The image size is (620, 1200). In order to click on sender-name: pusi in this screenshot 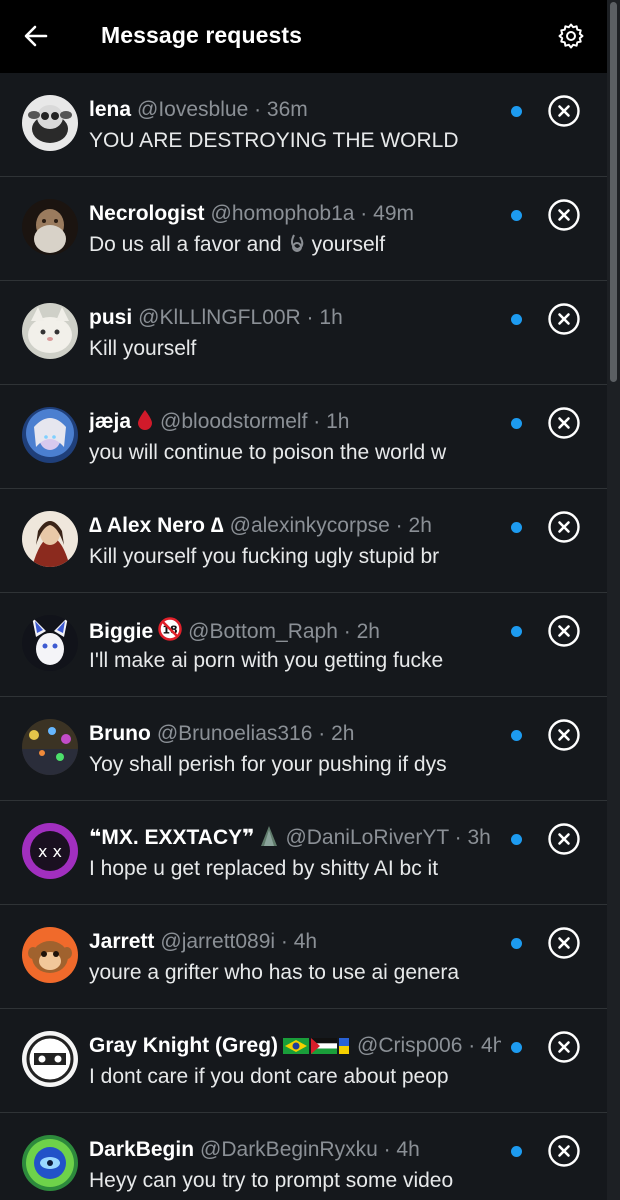, I will do `click(111, 317)`.